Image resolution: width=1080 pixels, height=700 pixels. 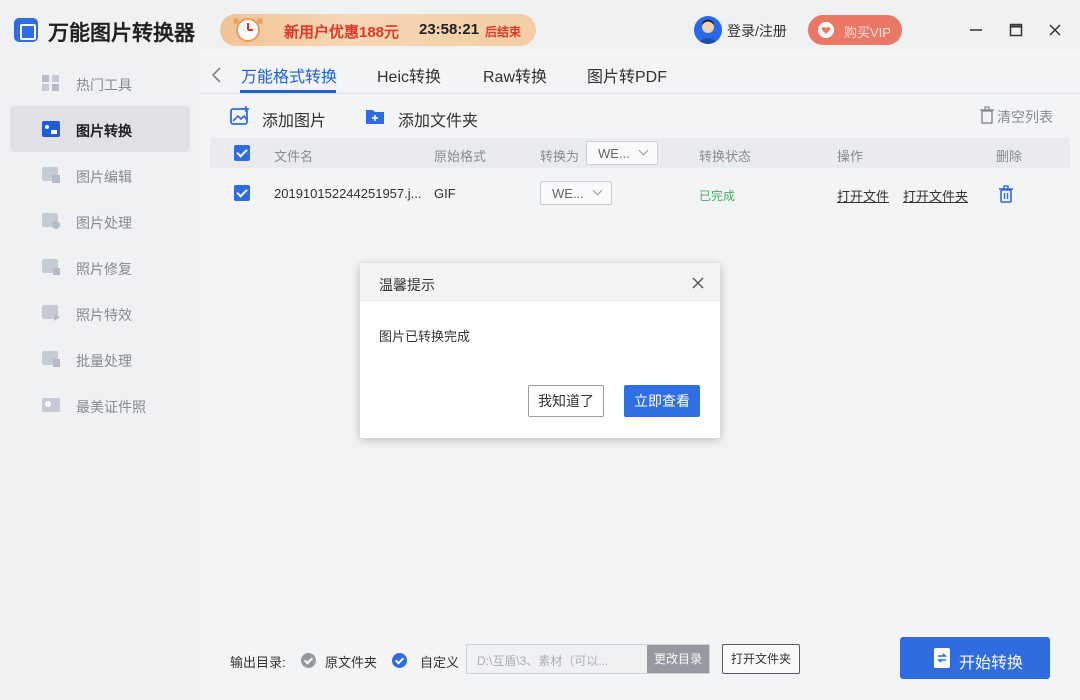 What do you see at coordinates (540, 350) in the screenshot?
I see `notice-dialog: 温馨提示 图片已转换完成 我知道了 立即查看` at bounding box center [540, 350].